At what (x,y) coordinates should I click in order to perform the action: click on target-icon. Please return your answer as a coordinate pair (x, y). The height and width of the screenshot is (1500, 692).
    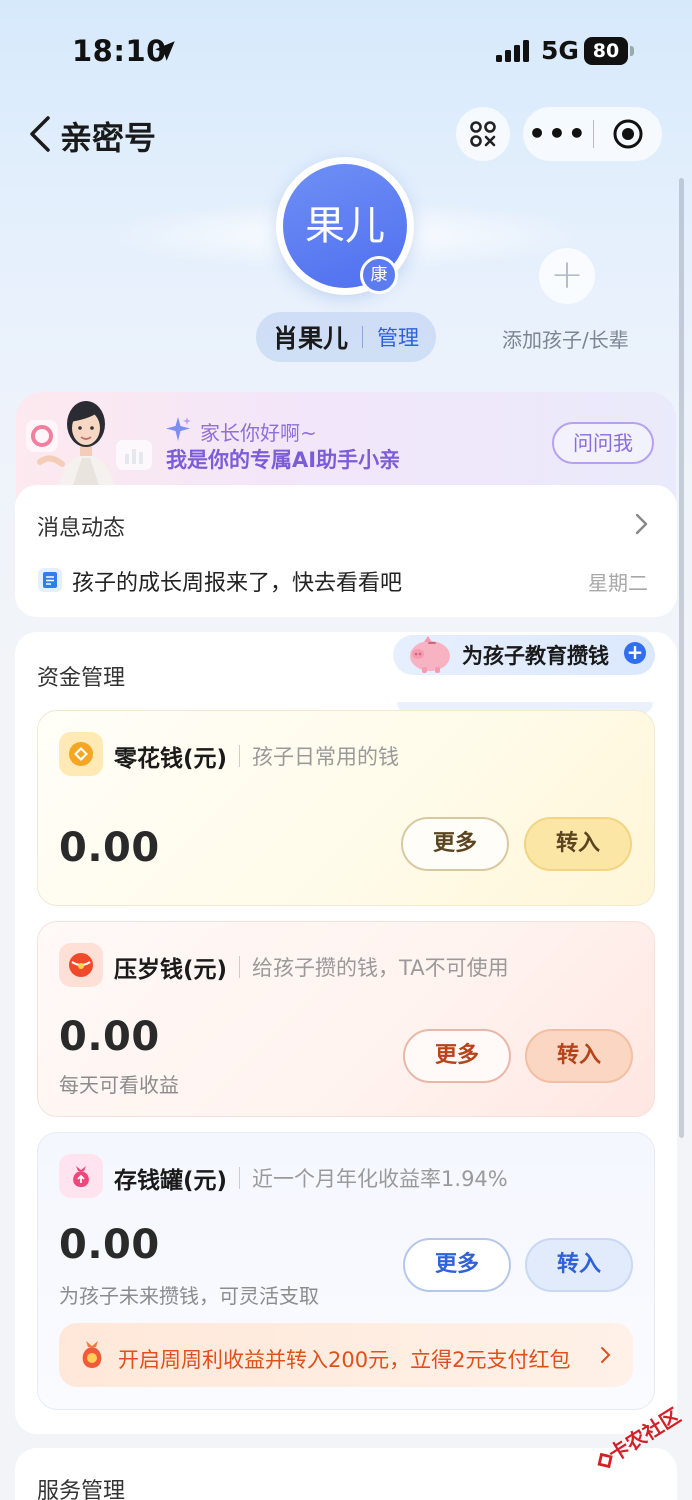
    Looking at the image, I should click on (628, 134).